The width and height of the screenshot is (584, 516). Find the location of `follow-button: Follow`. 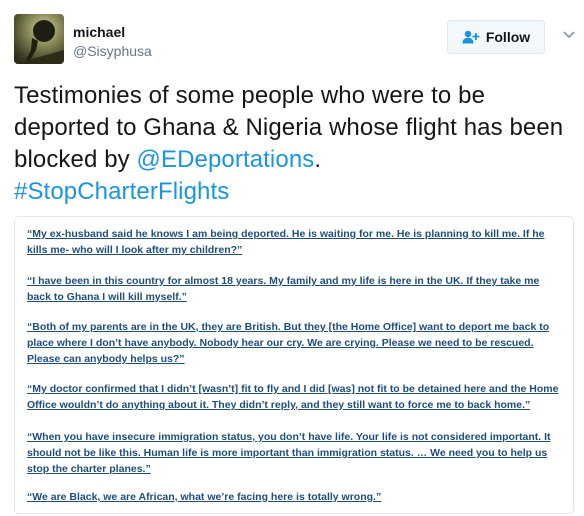

follow-button: Follow is located at coordinates (496, 37).